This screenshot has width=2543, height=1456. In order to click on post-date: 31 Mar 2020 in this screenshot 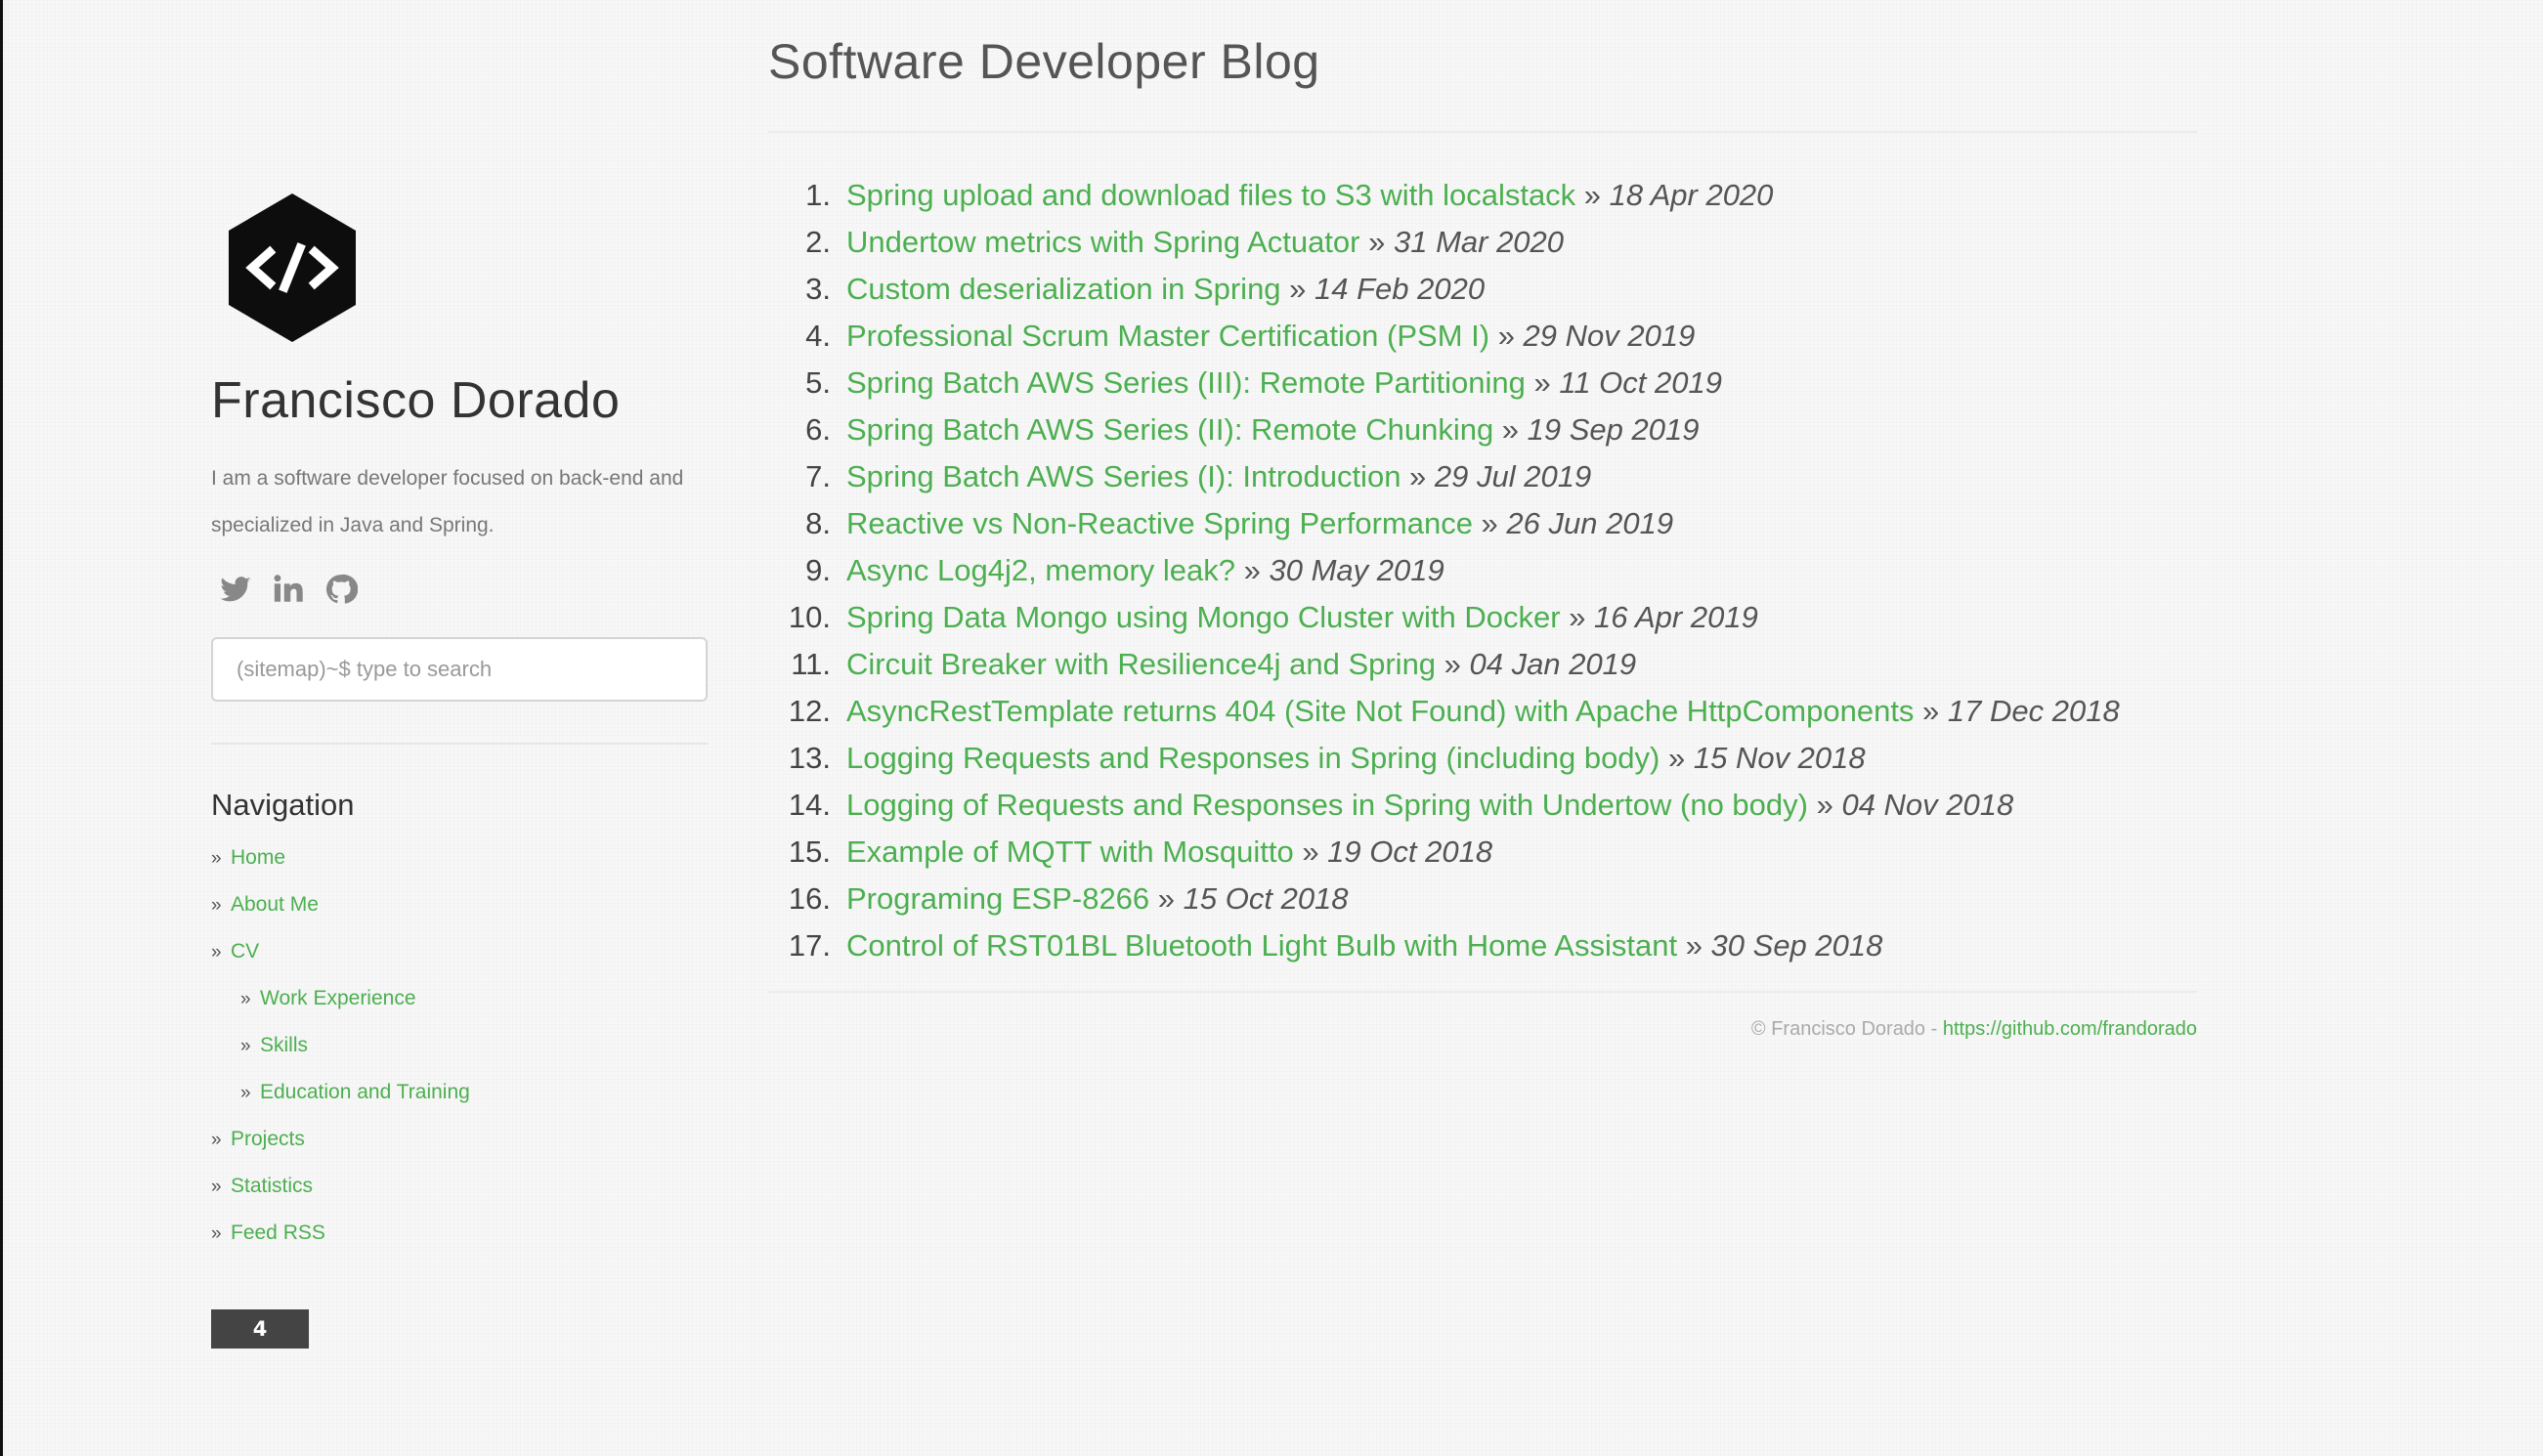, I will do `click(1479, 242)`.